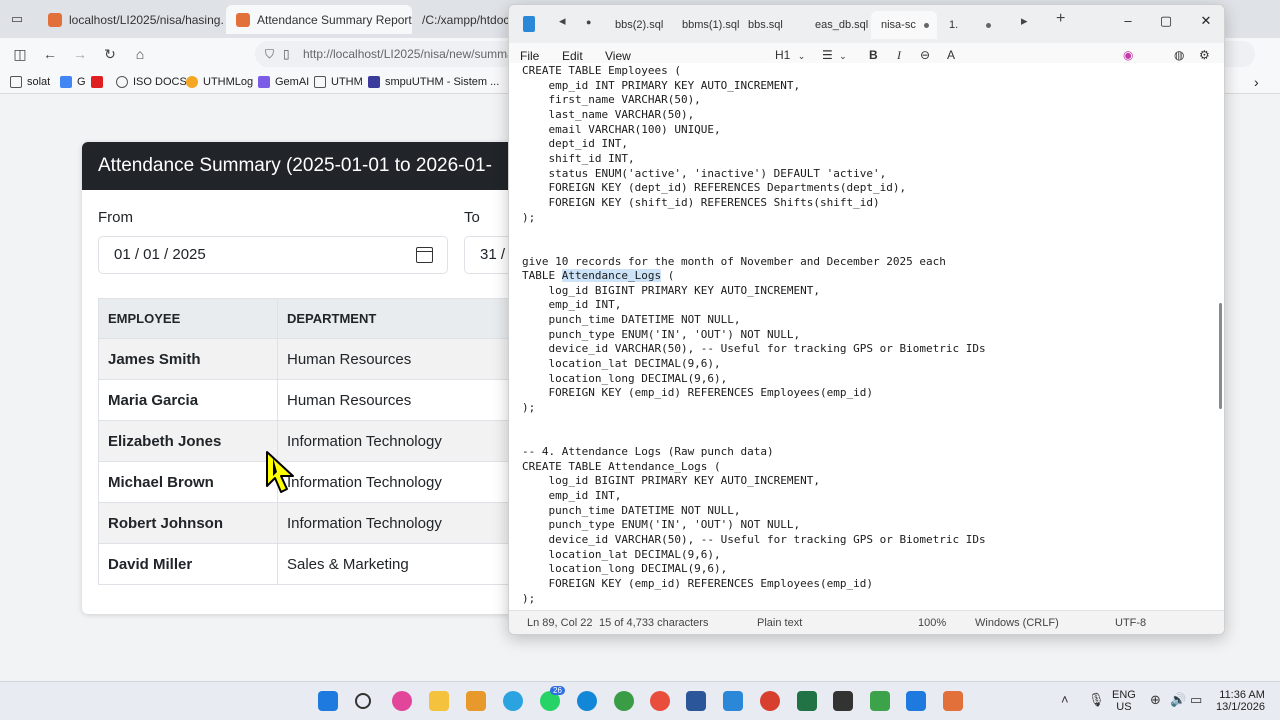  I want to click on table-row: Maria Garcia Human Resources, so click(310, 400).